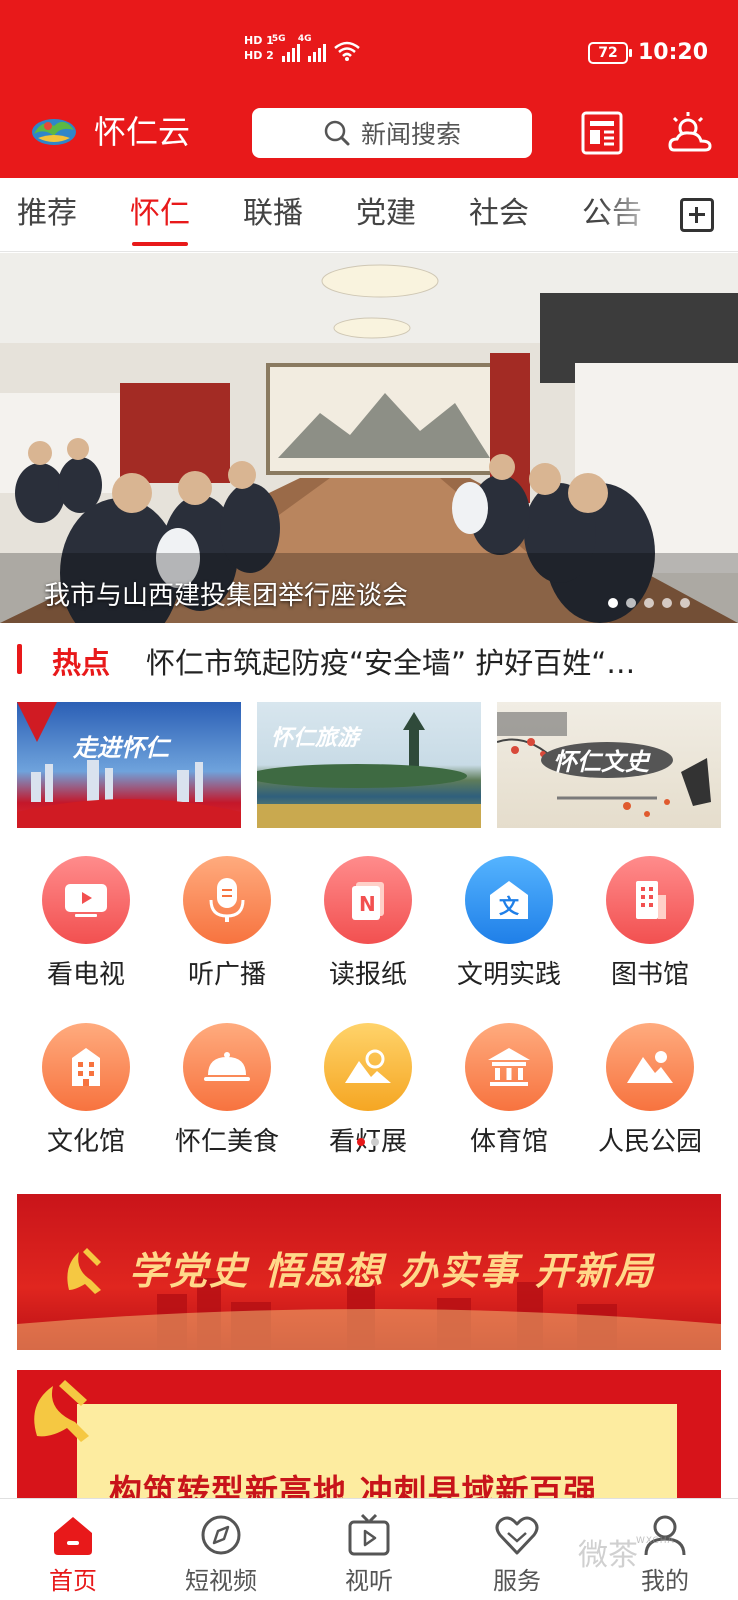 Image resolution: width=738 pixels, height=1600 pixels. Describe the element at coordinates (673, 52) in the screenshot. I see `clock: 10:20` at that location.